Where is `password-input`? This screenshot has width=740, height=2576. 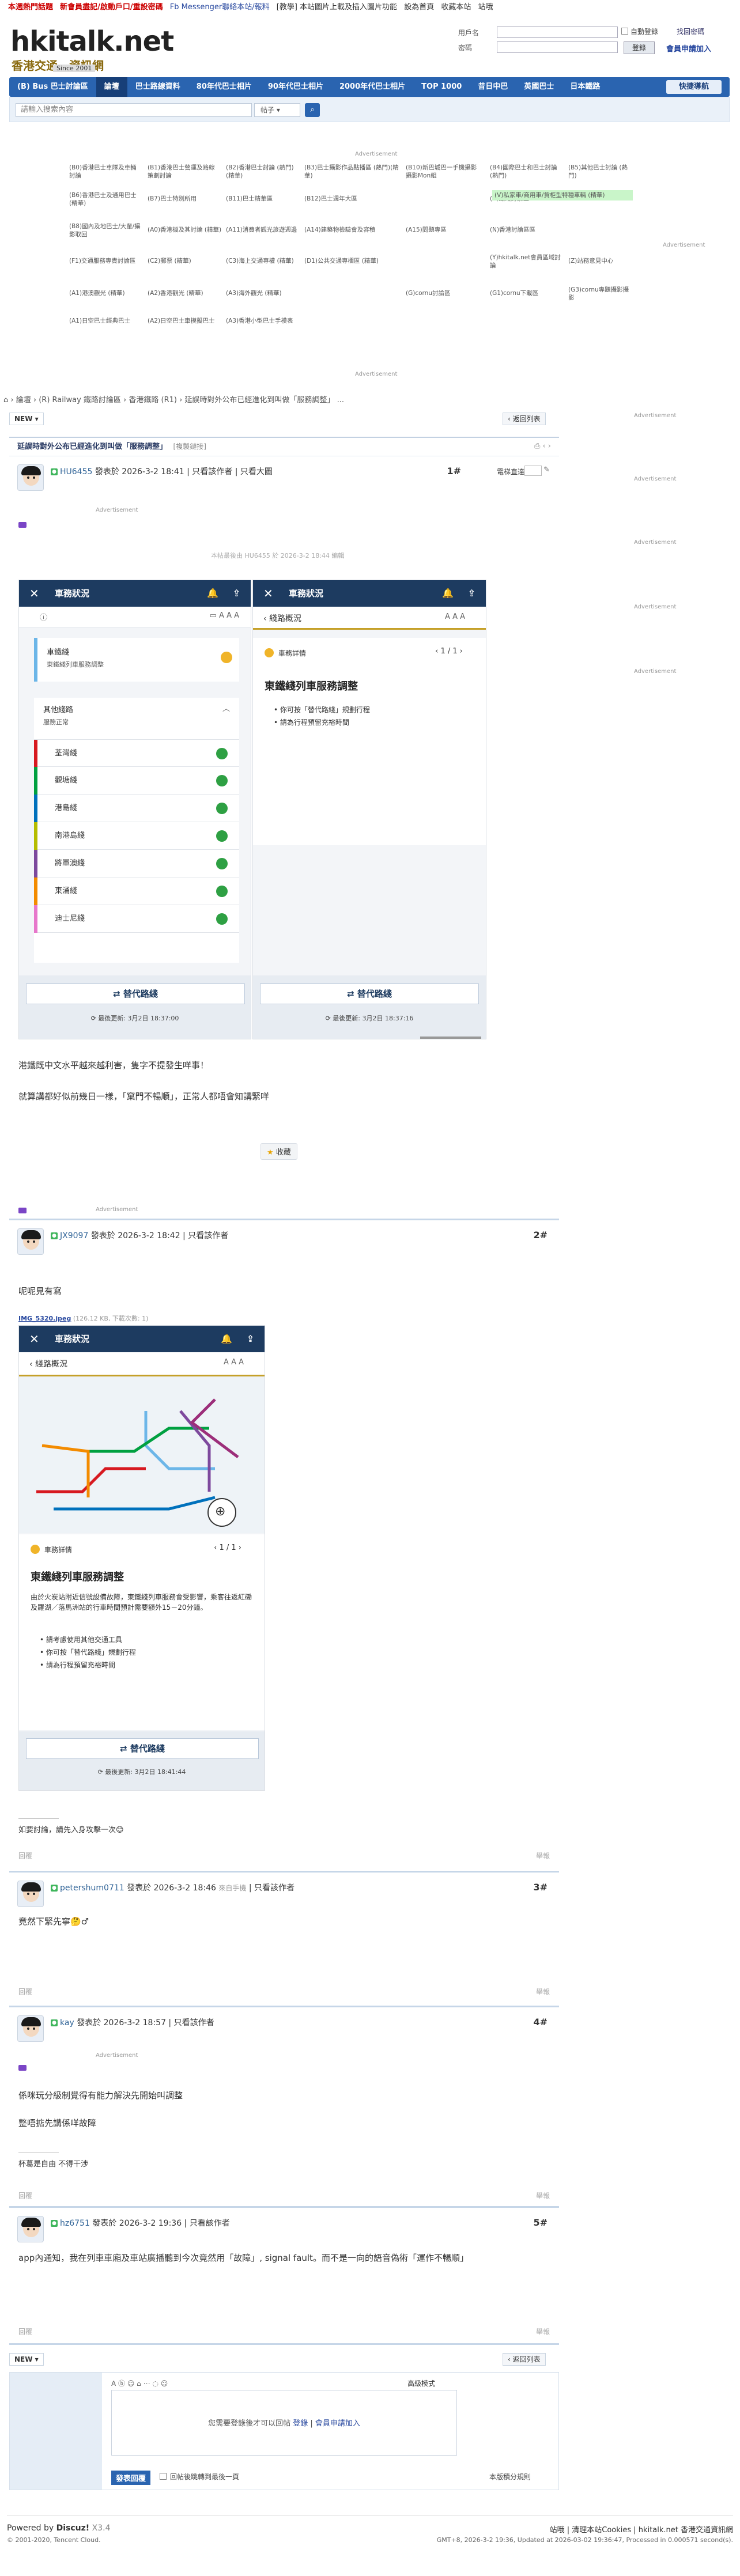
password-input is located at coordinates (557, 47).